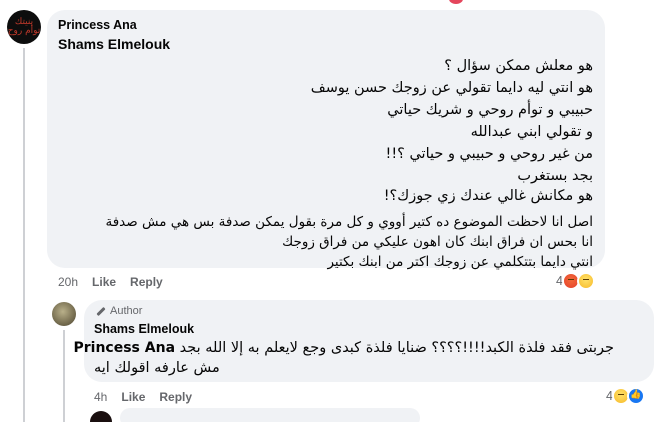  I want to click on comment-author: Princess Ana, so click(97, 25).